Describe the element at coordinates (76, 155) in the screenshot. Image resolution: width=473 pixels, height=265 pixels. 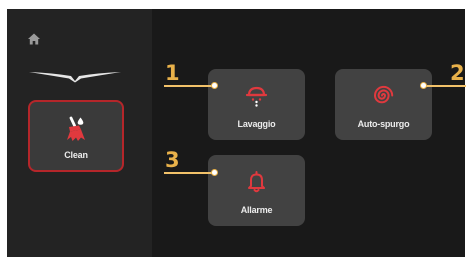
I see `clean-label: Clean` at that location.